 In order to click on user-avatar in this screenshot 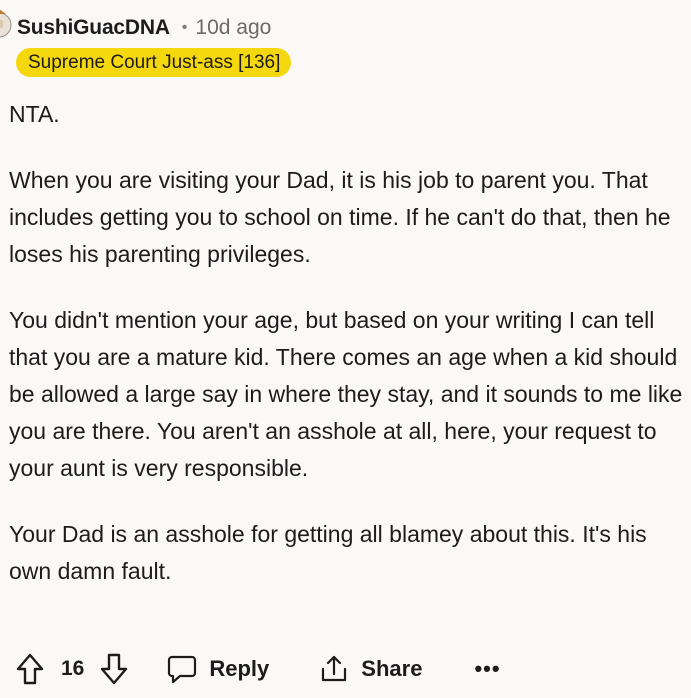, I will do `click(6, 23)`.